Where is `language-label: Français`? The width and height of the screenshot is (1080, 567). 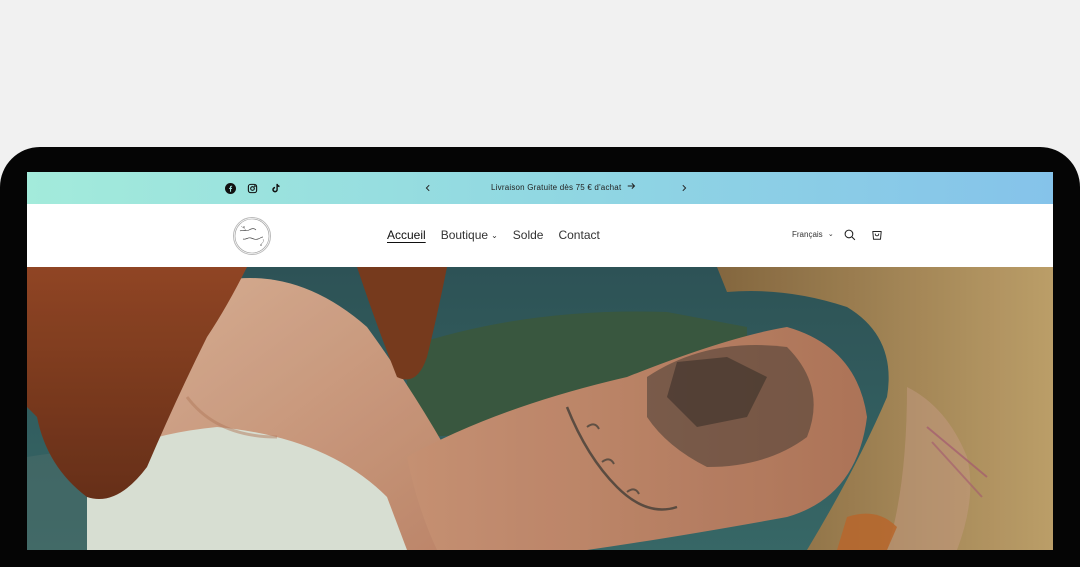
language-label: Français is located at coordinates (807, 234).